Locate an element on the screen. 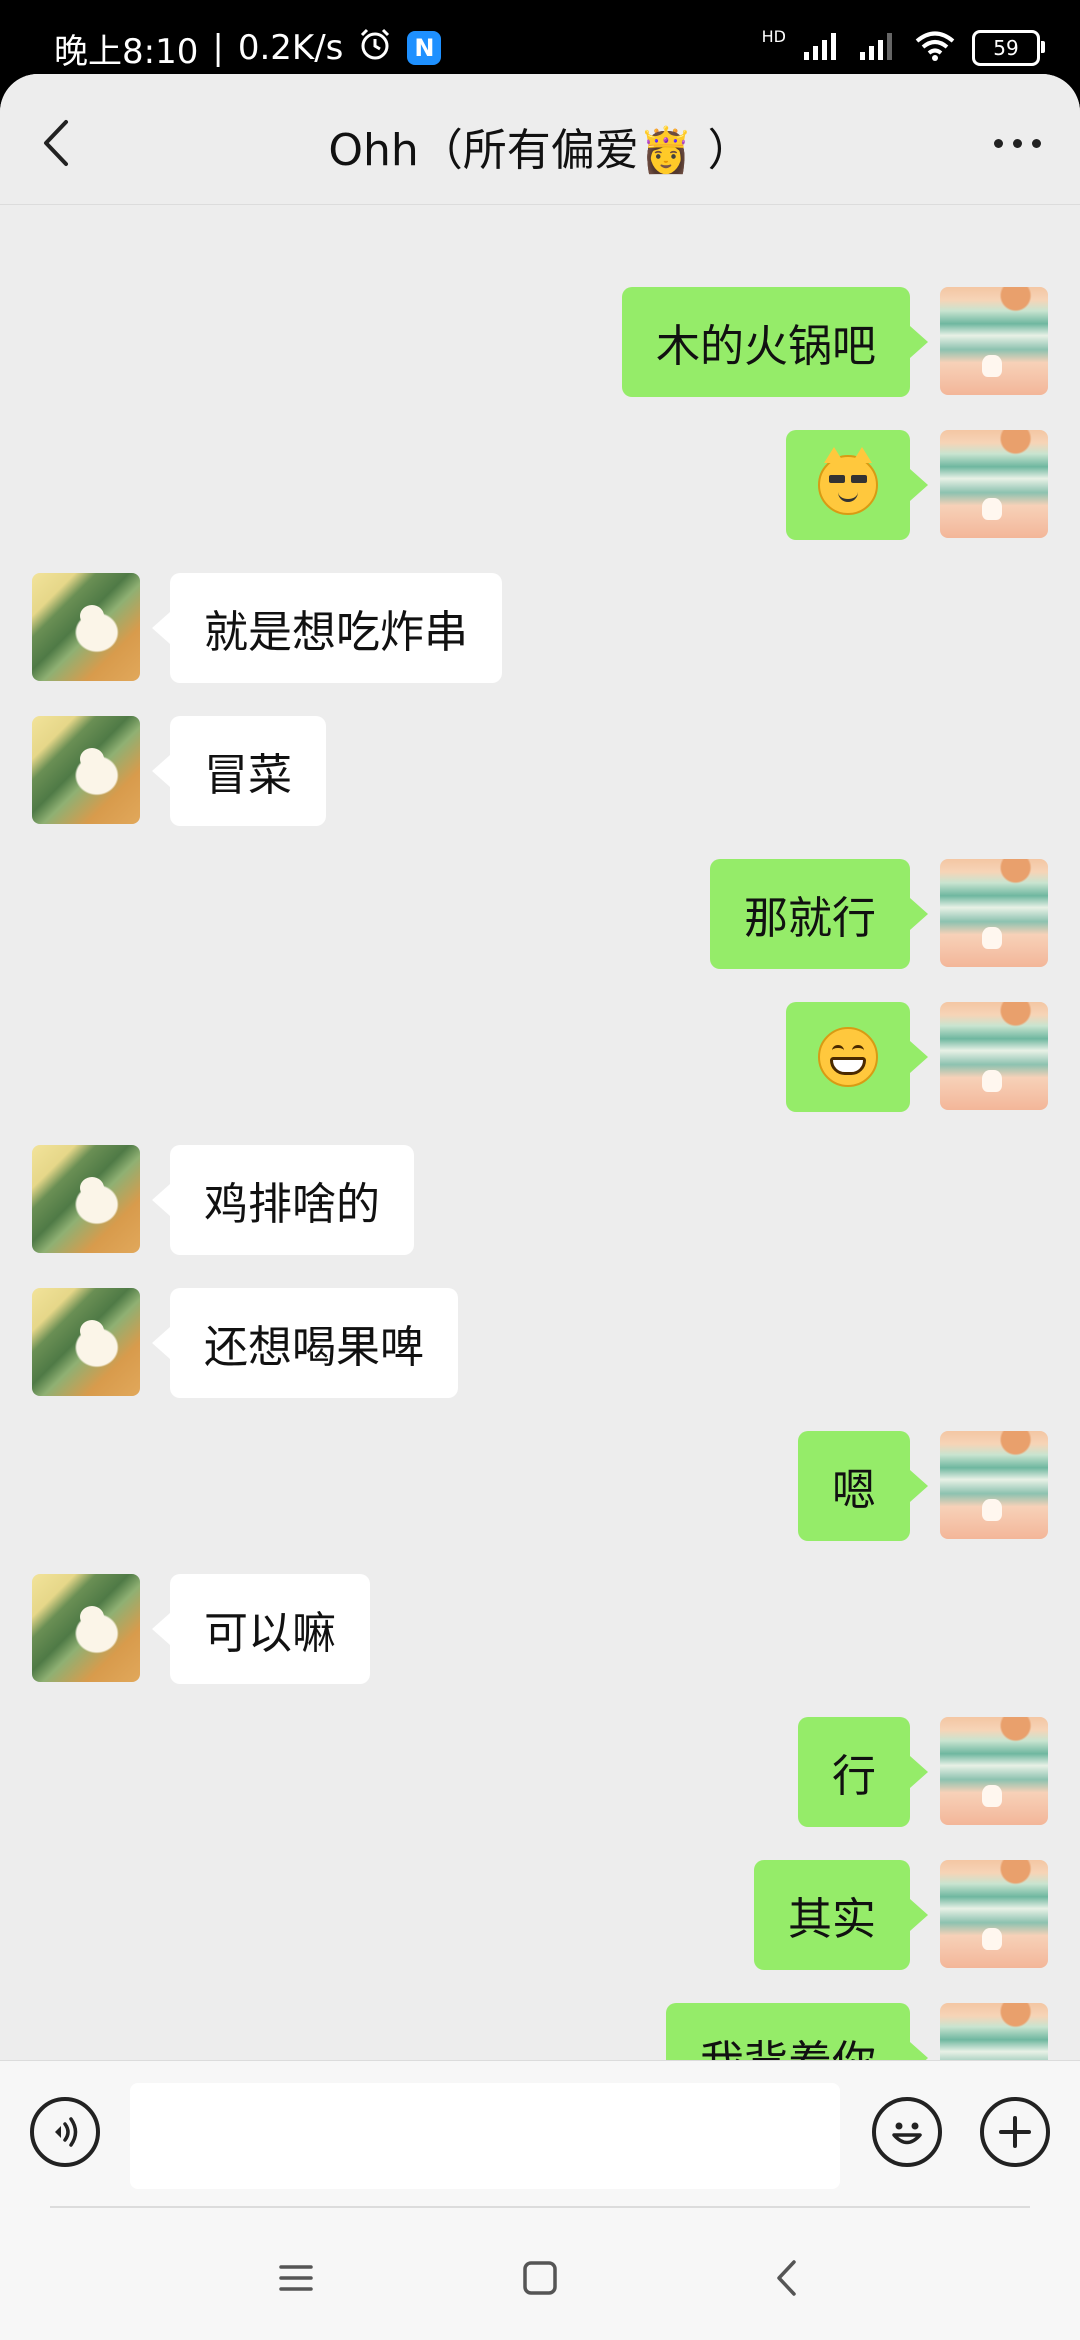 Image resolution: width=1080 pixels, height=2340 pixels. message-row-incoming: 还想喝果啤 is located at coordinates (540, 1343).